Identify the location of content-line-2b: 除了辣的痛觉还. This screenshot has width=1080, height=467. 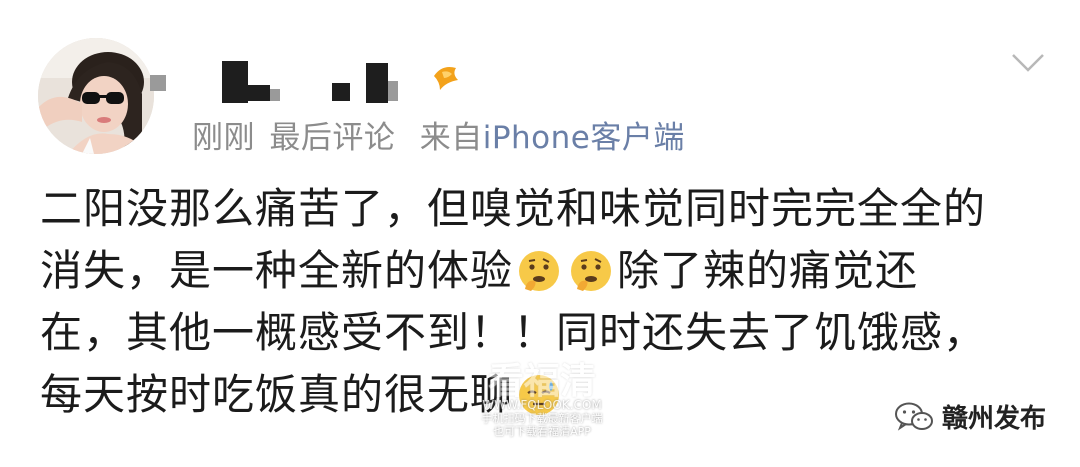
(768, 270).